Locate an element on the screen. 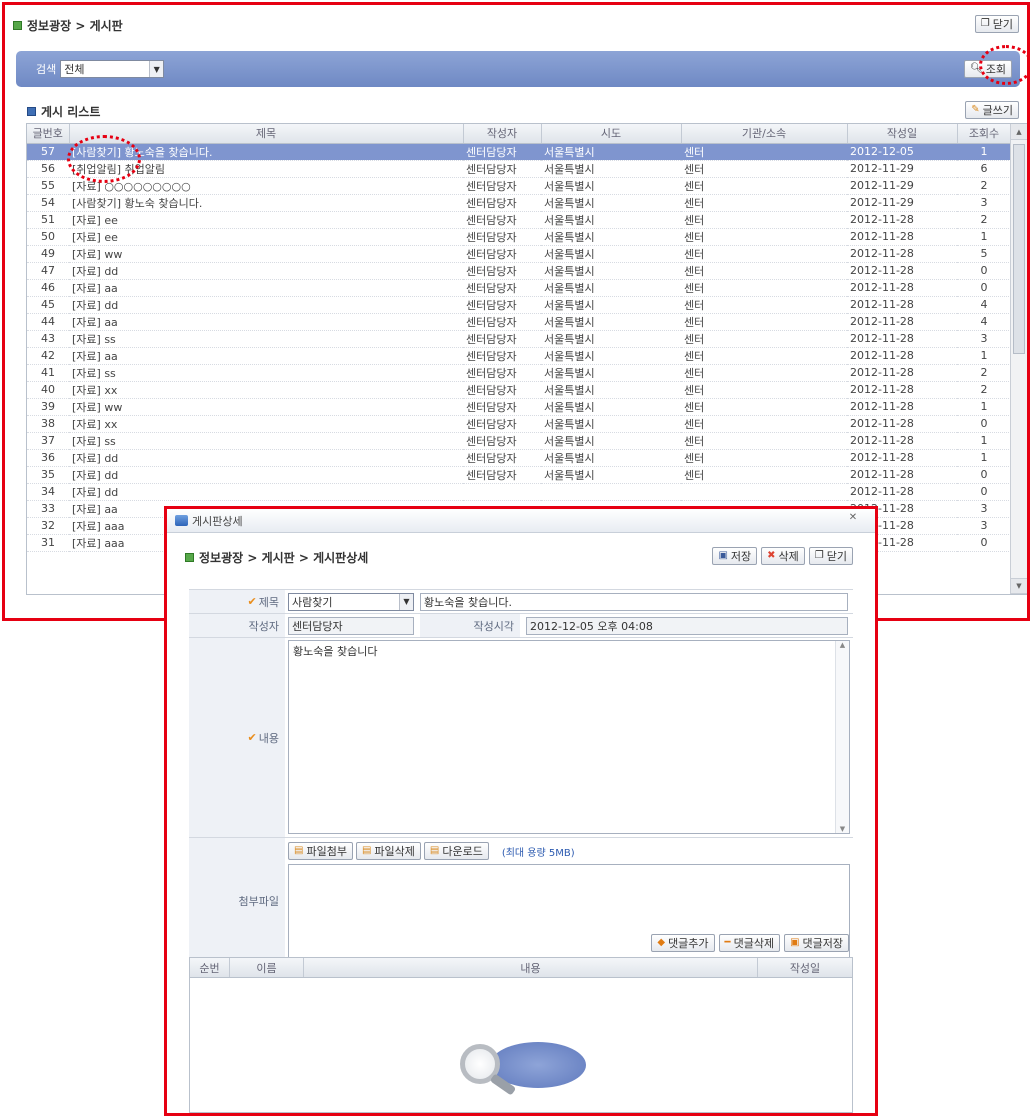  board-header: 정보광장 > 게시판 ❐ 닫기 is located at coordinates (516, 25).